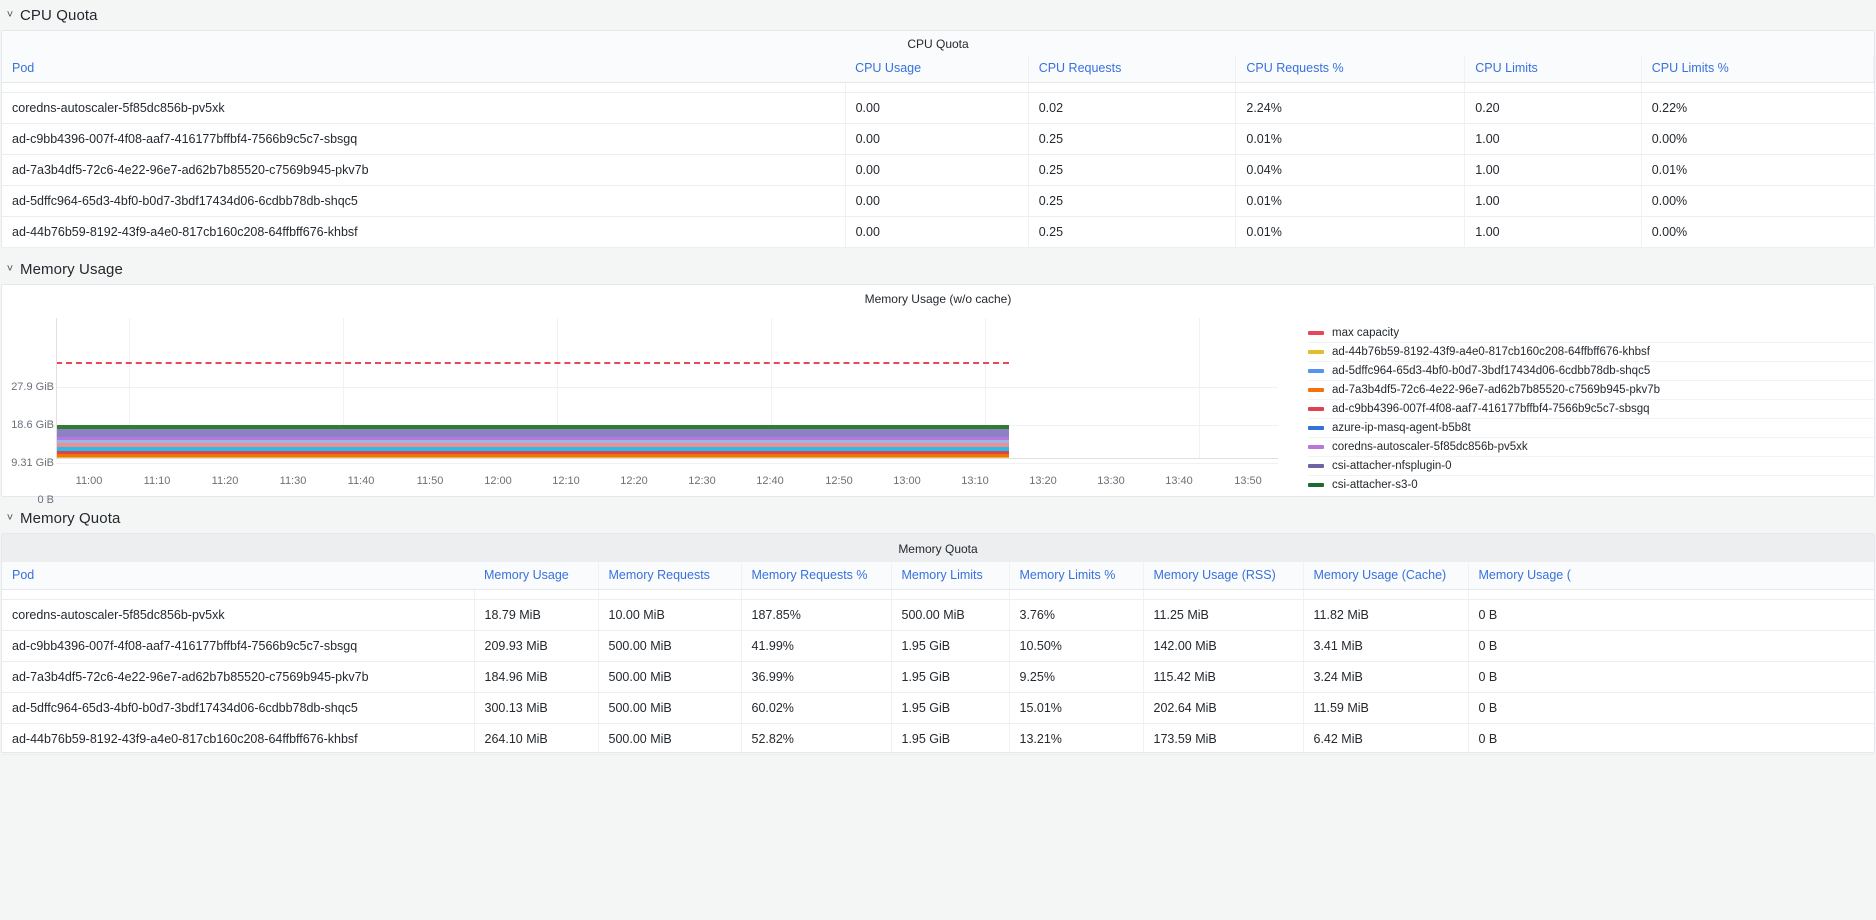  I want to click on col-header-memory-usage-cache: Memory Usage (Cache), so click(1386, 576).